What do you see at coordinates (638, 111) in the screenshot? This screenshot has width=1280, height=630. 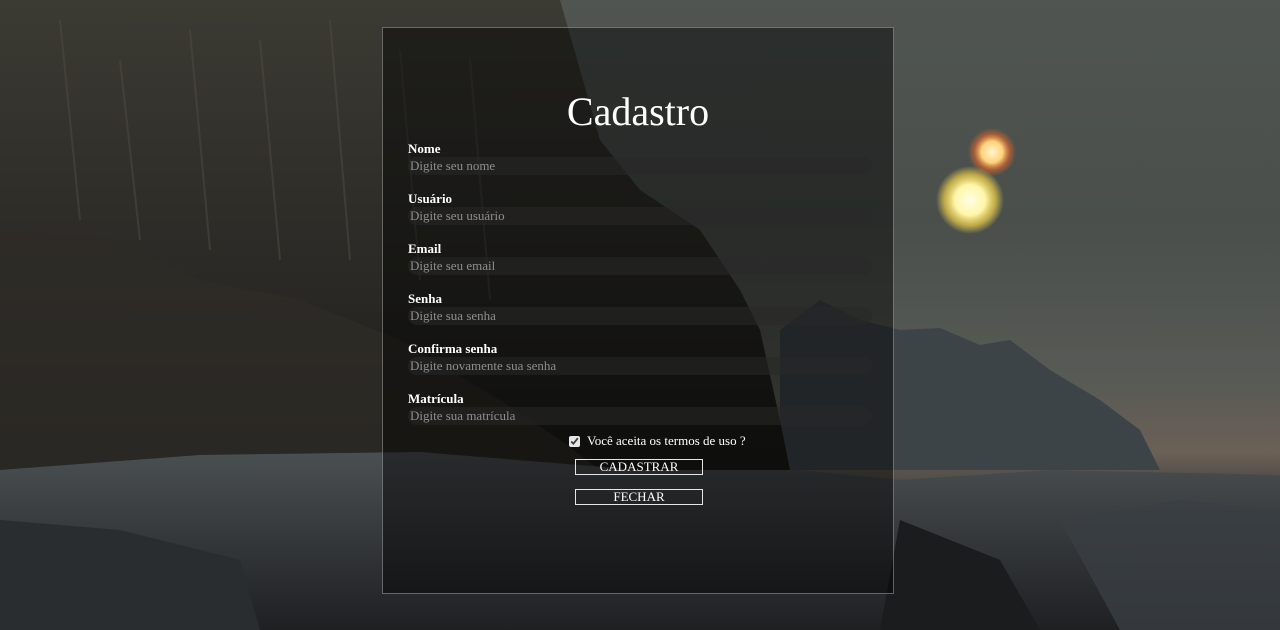 I see `page-title: Cadastro` at bounding box center [638, 111].